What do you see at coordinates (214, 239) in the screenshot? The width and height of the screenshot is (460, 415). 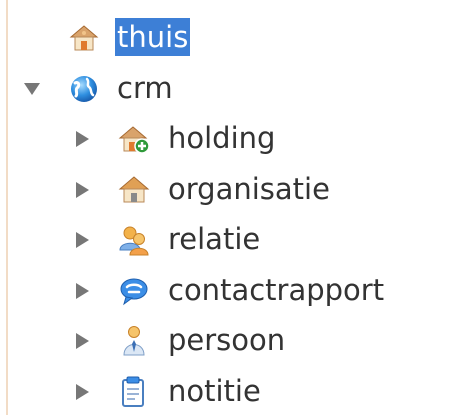 I see `tree-item-label: relatie` at bounding box center [214, 239].